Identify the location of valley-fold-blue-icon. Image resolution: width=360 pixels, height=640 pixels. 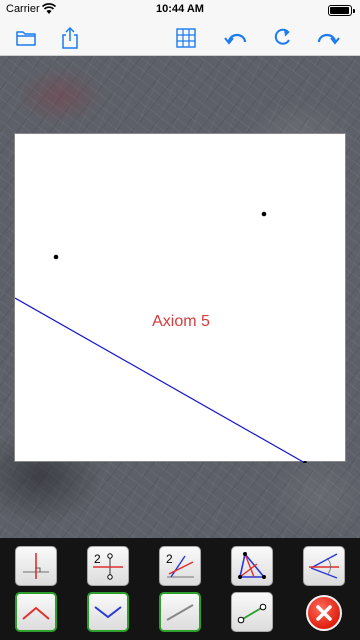
(108, 612).